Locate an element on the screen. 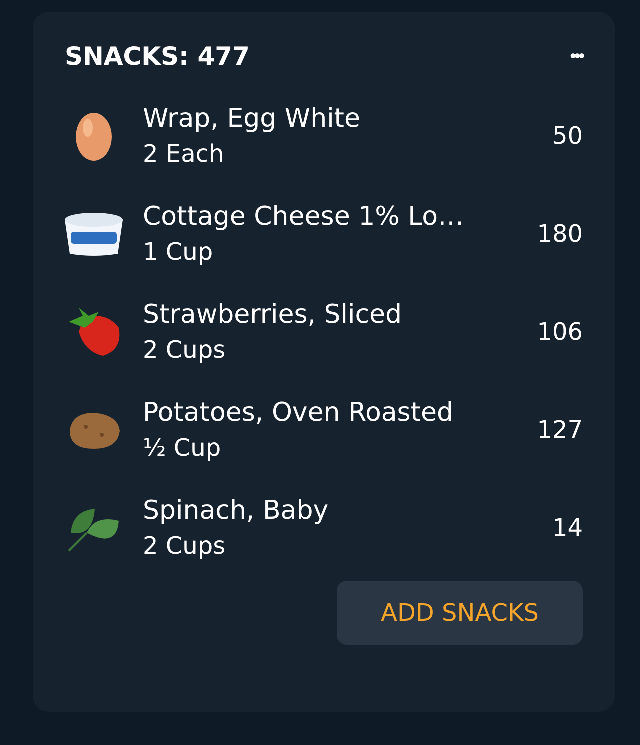 This screenshot has width=640, height=745. food-name: Wrap, Egg White is located at coordinates (252, 119).